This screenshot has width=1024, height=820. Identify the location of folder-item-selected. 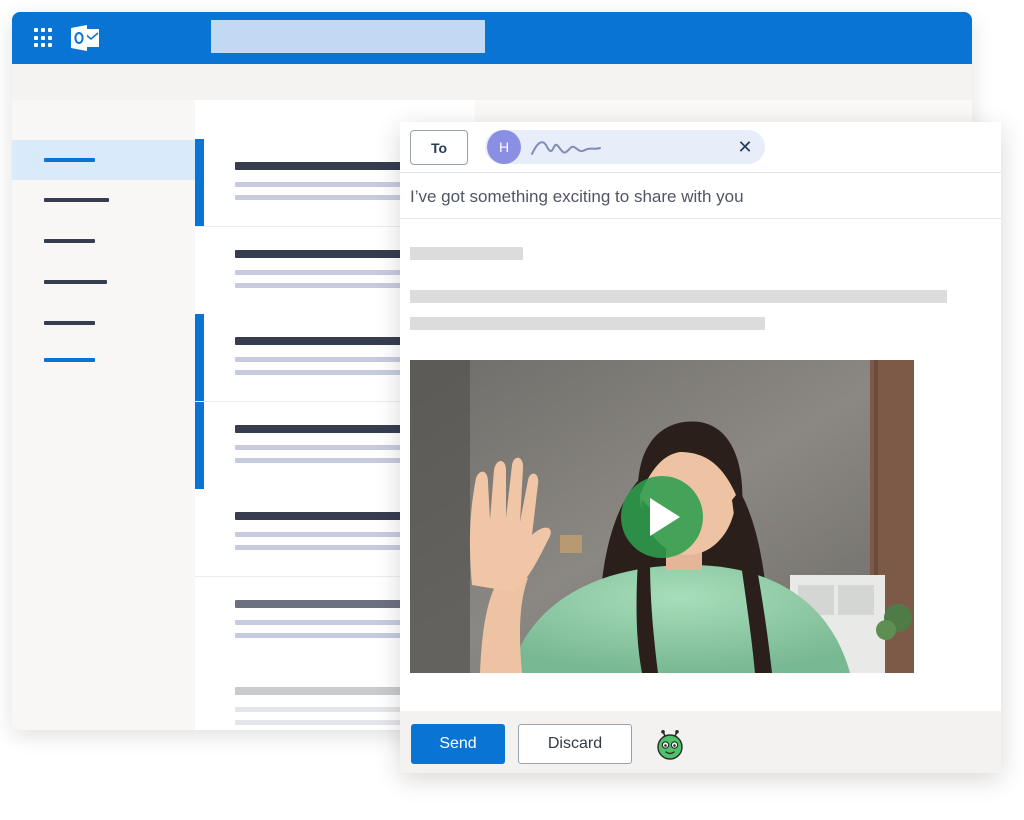
(103, 160).